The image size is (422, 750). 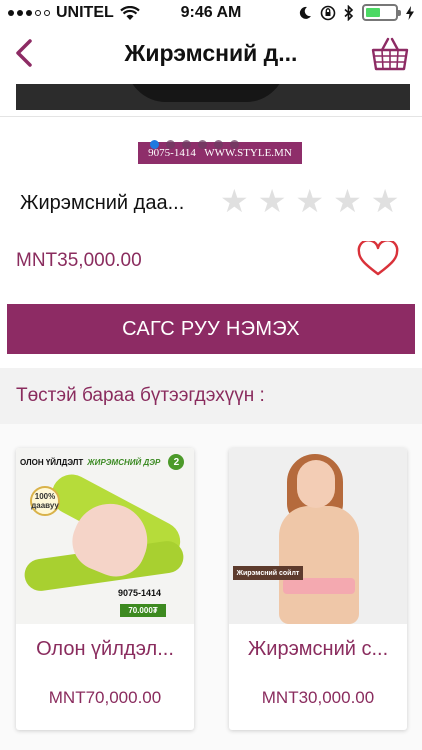 What do you see at coordinates (378, 259) in the screenshot?
I see `heart-icon` at bounding box center [378, 259].